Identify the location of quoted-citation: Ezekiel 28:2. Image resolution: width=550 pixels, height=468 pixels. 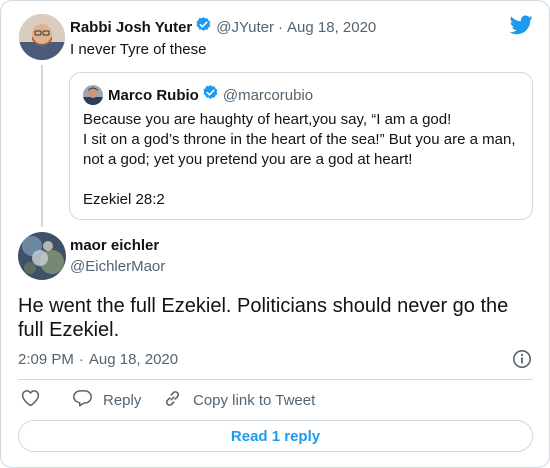
(124, 199).